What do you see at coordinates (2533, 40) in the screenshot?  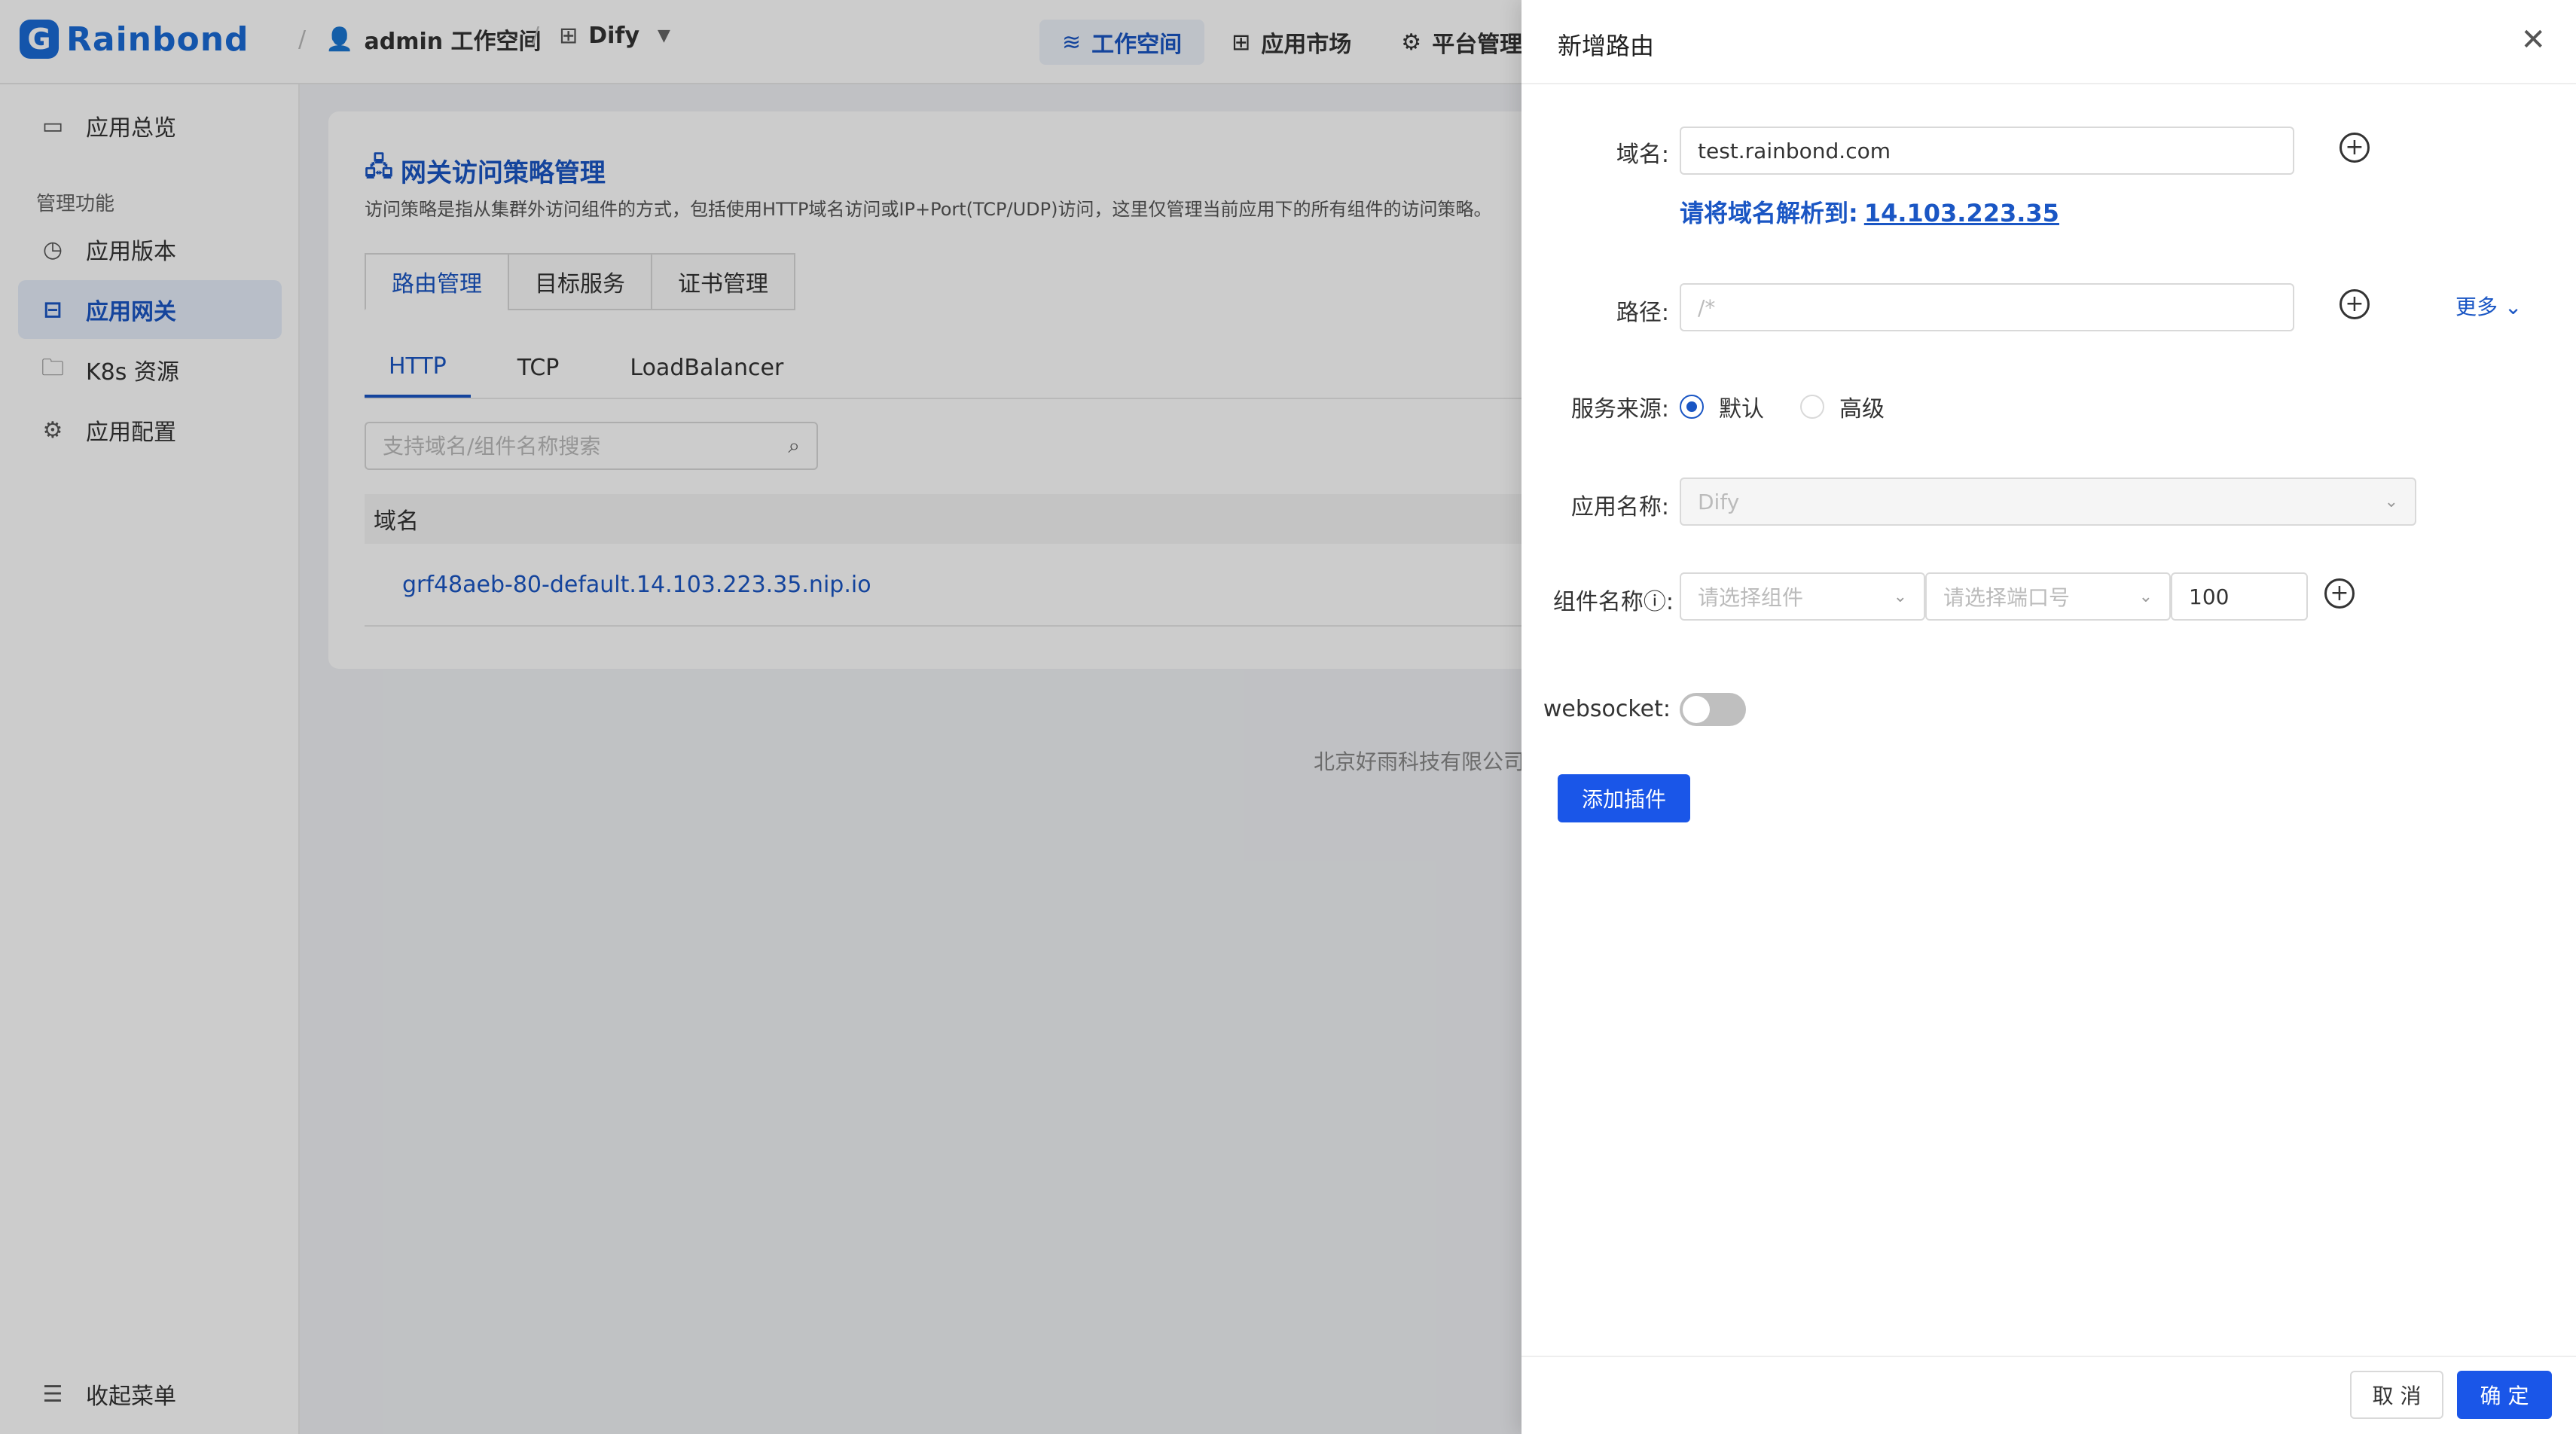 I see `close-icon: ✕` at bounding box center [2533, 40].